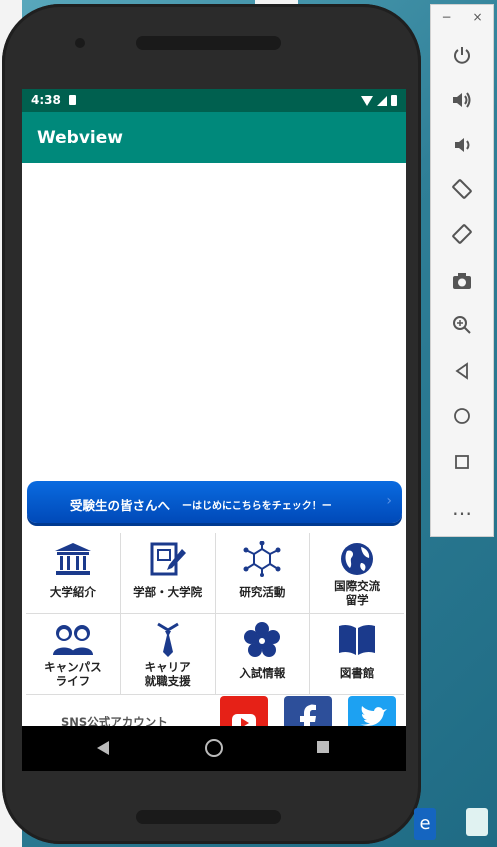 Image resolution: width=497 pixels, height=847 pixels. Describe the element at coordinates (462, 100) in the screenshot. I see `volume-up-icon` at that location.